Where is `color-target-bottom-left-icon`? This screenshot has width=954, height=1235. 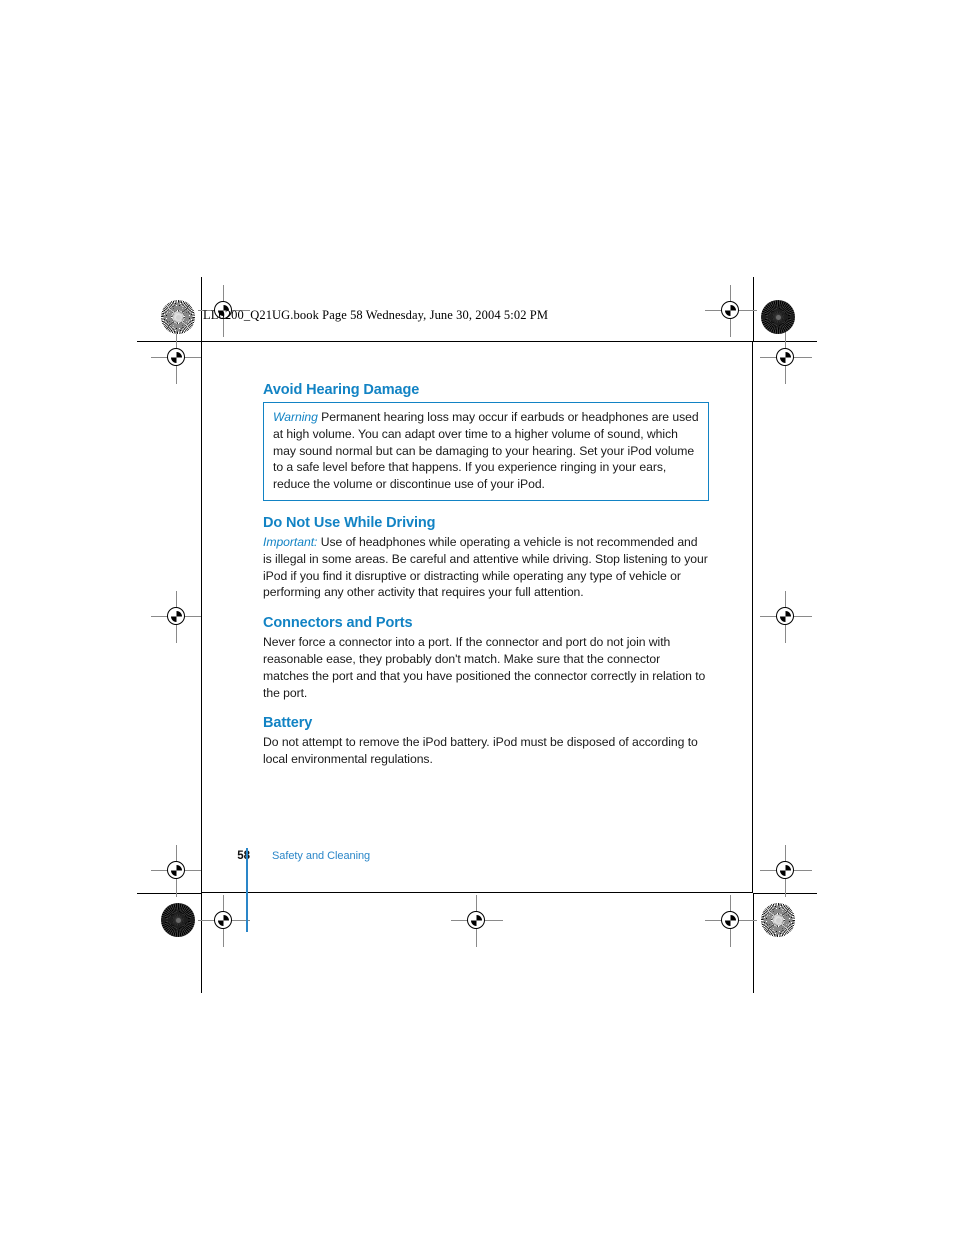
color-target-bottom-left-icon is located at coordinates (178, 920).